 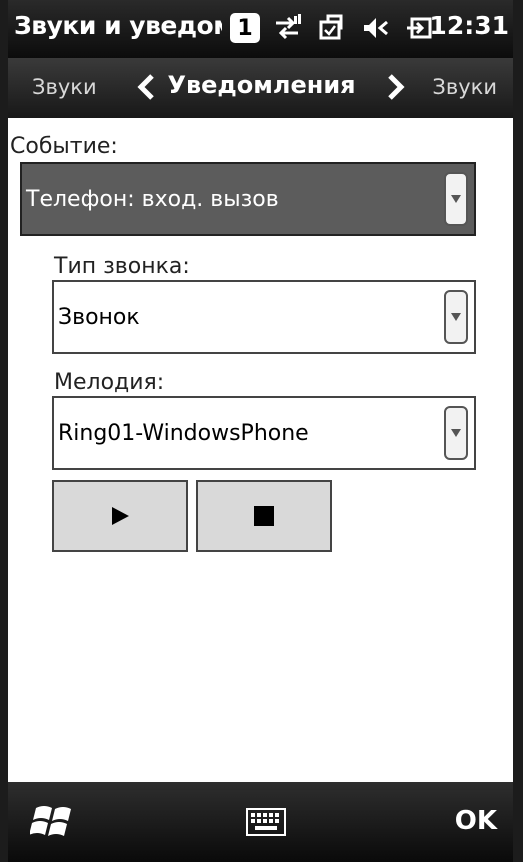 I want to click on keyboard-icon, so click(x=266, y=822).